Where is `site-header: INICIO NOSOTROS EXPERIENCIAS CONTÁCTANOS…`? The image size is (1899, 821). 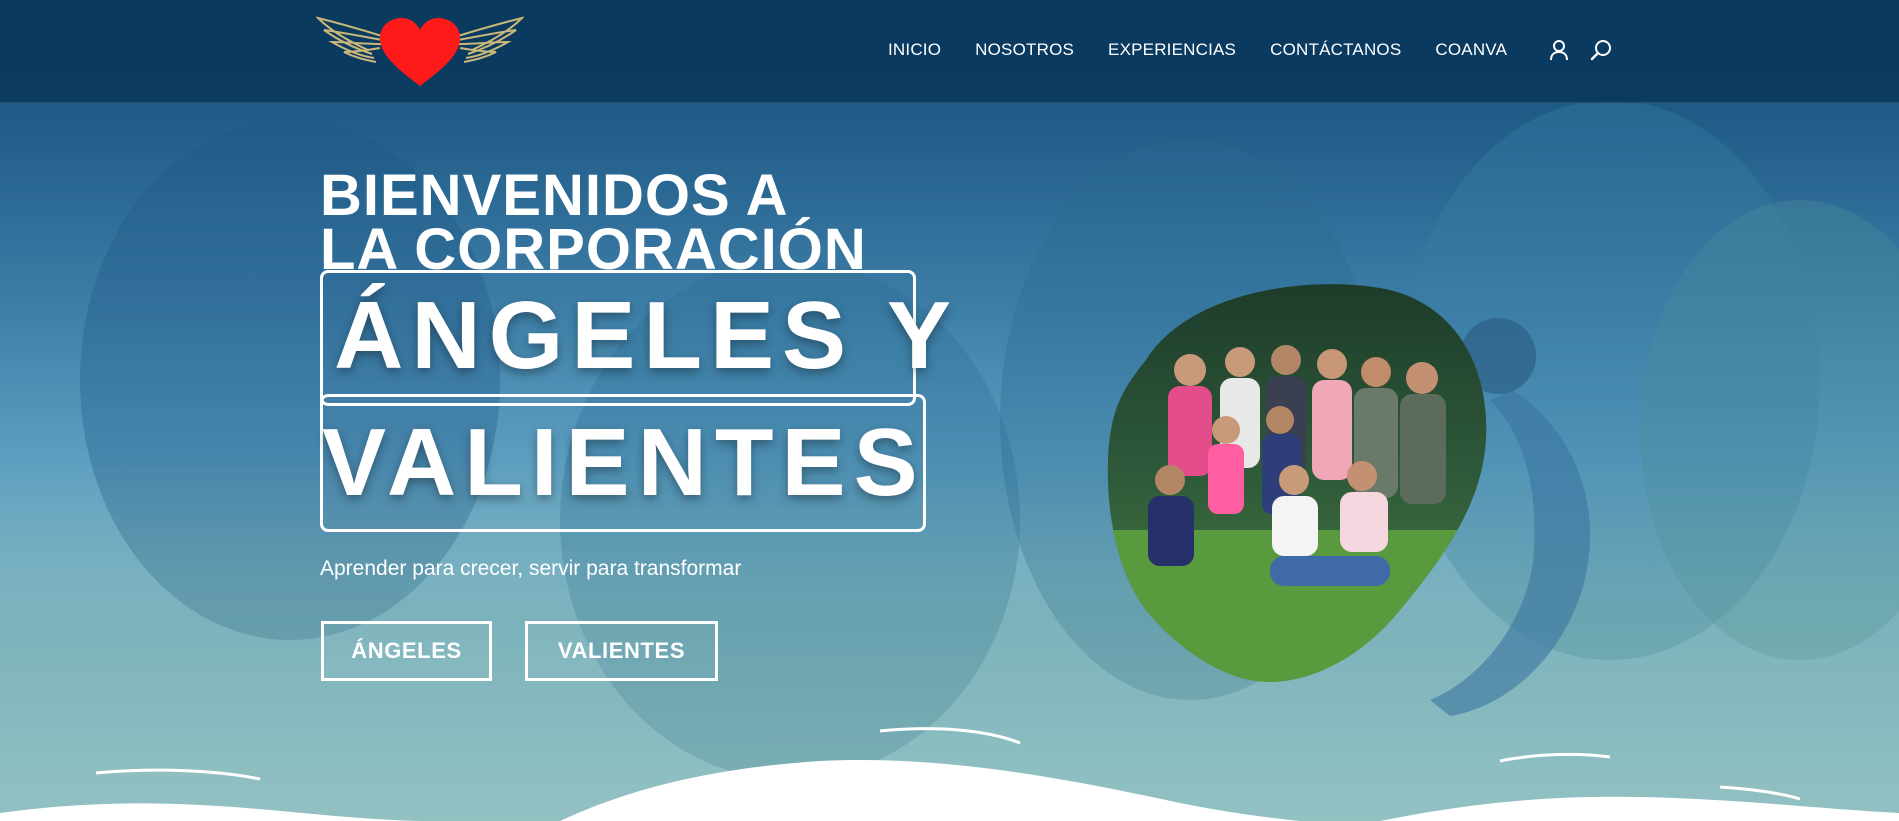 site-header: INICIO NOSOTROS EXPERIENCIAS CONTÁCTANOS… is located at coordinates (949, 51).